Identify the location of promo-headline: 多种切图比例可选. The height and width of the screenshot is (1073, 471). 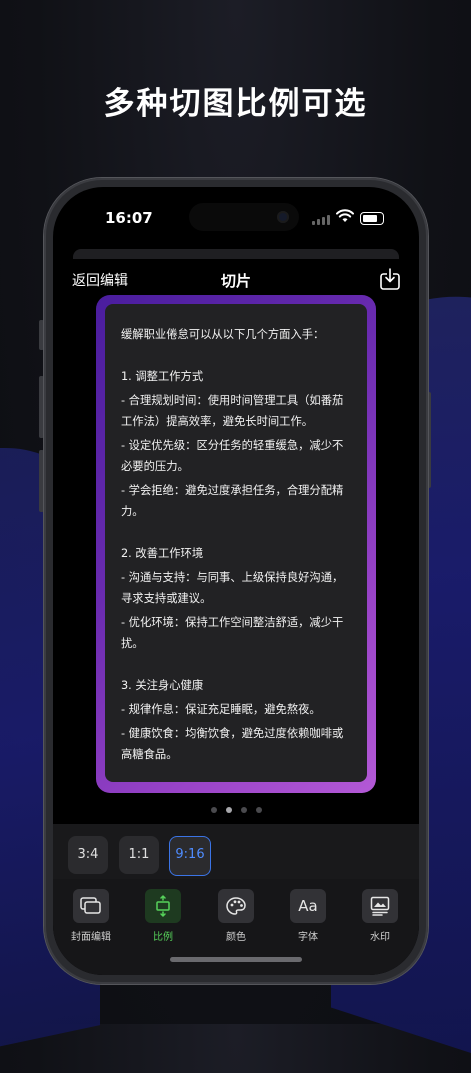
(235, 104).